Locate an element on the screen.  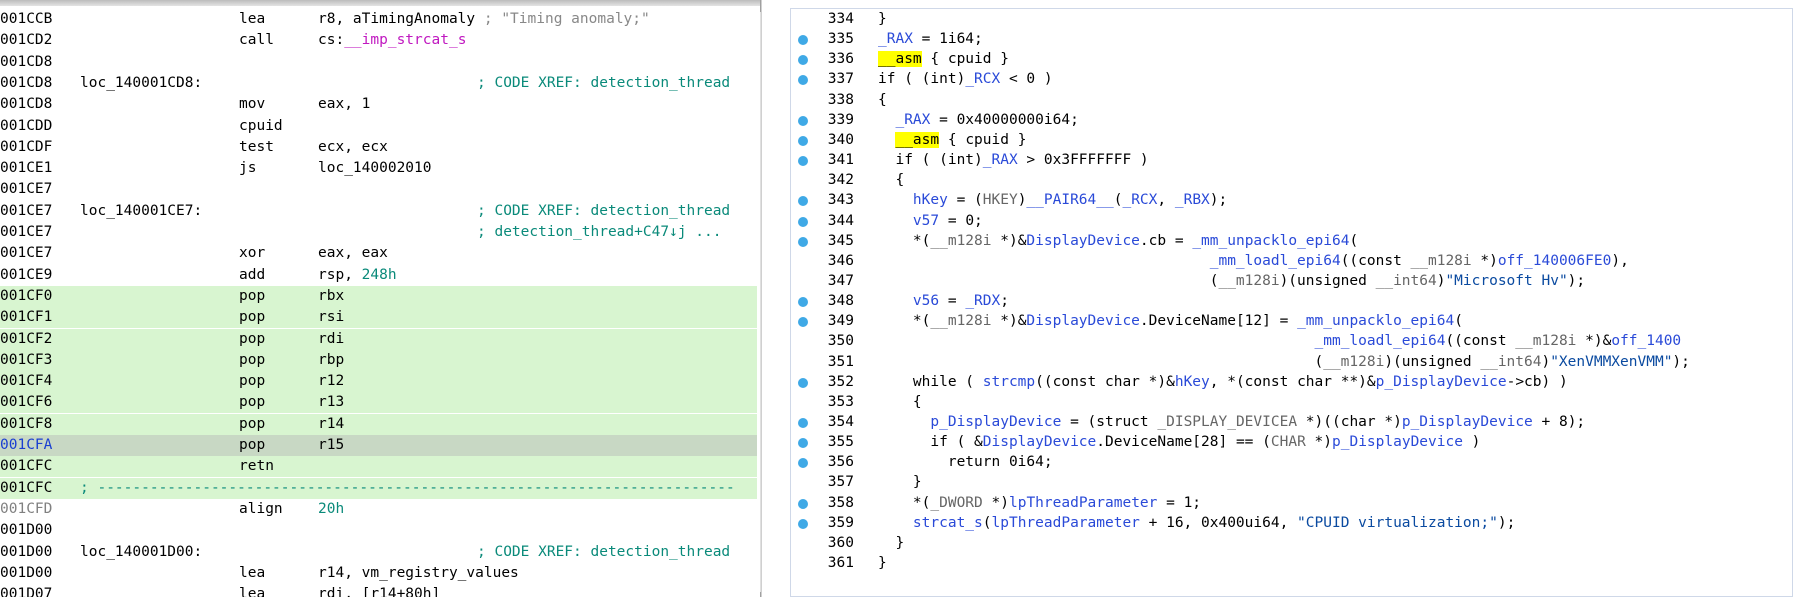
pseudocode-line: 344 v57 = 0; is located at coordinates (1291, 221).